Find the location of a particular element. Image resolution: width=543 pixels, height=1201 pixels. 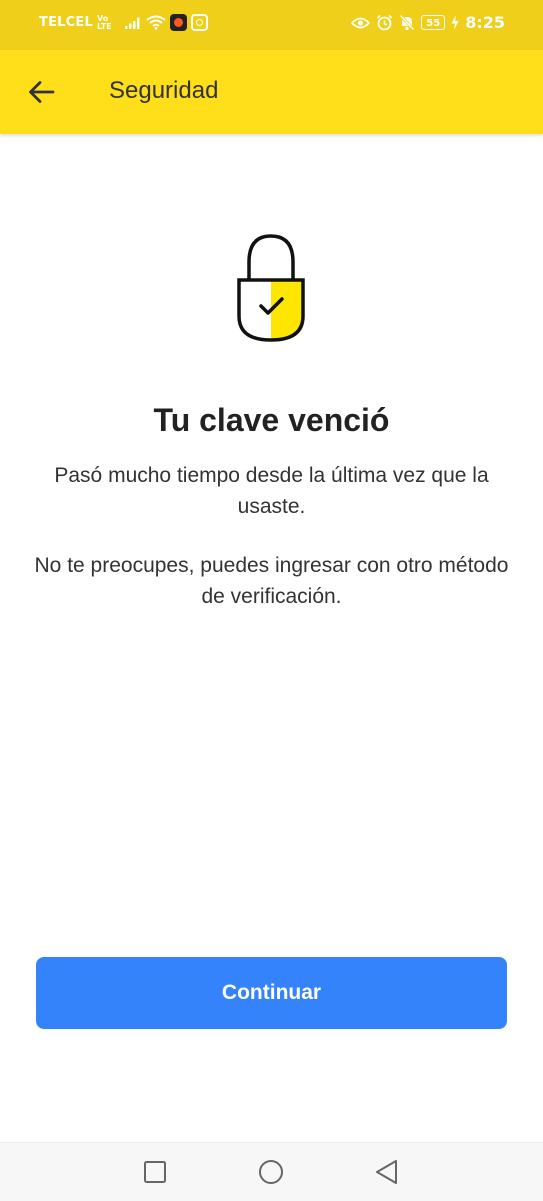

status-right: 55 8:25 is located at coordinates (428, 22).